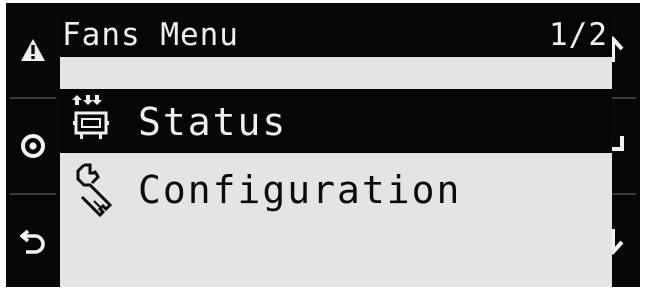  Describe the element at coordinates (90, 117) in the screenshot. I see `fan-status-icon` at that location.